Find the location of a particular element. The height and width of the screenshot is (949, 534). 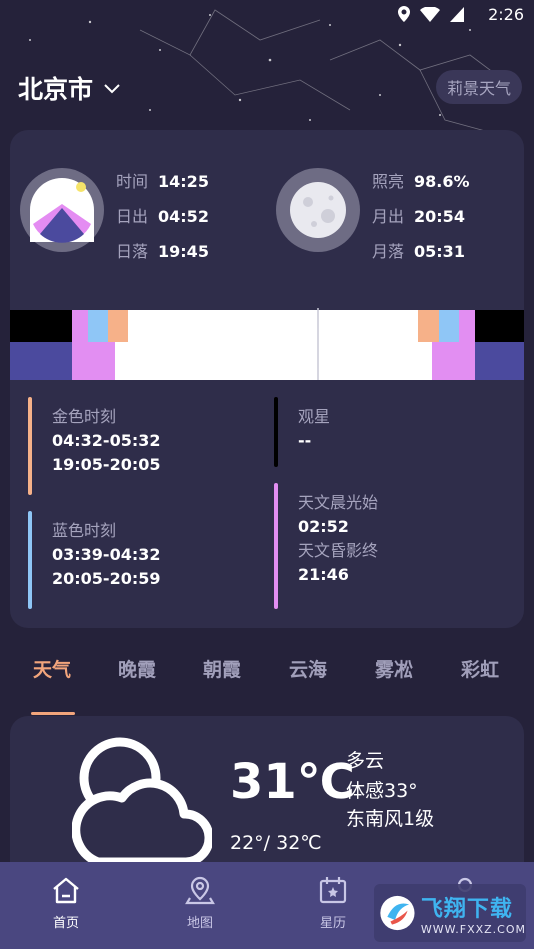

brand-label: 莉景天气 is located at coordinates (478, 88).